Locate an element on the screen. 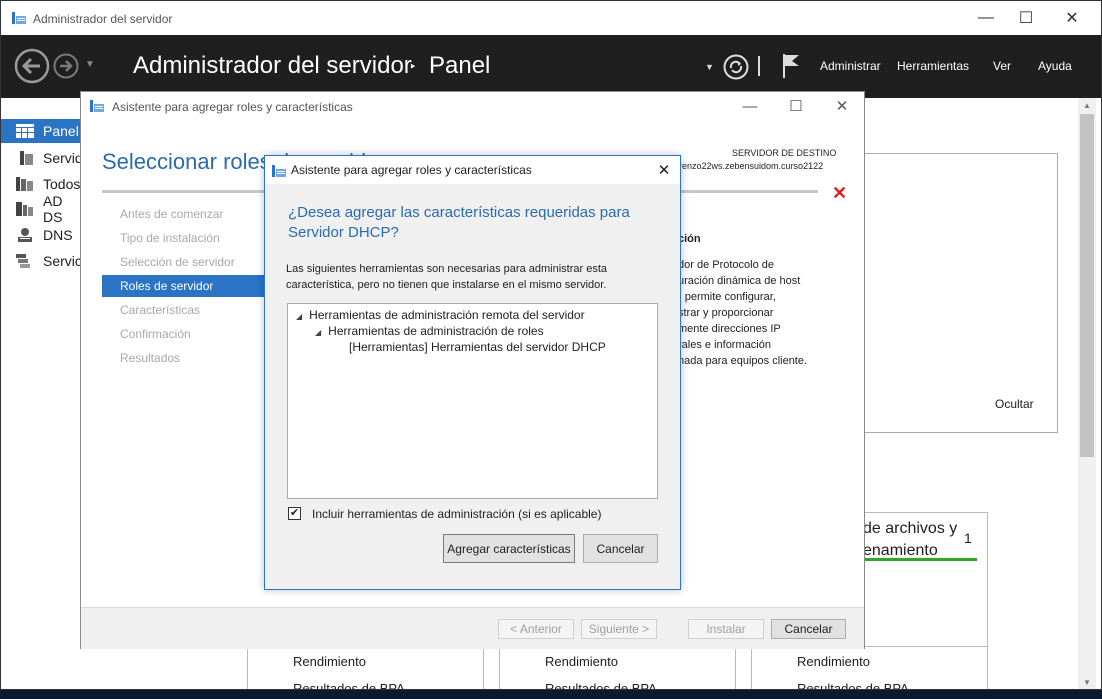 This screenshot has height=699, width=1102. menu-herramientas: Herramientas is located at coordinates (933, 66).